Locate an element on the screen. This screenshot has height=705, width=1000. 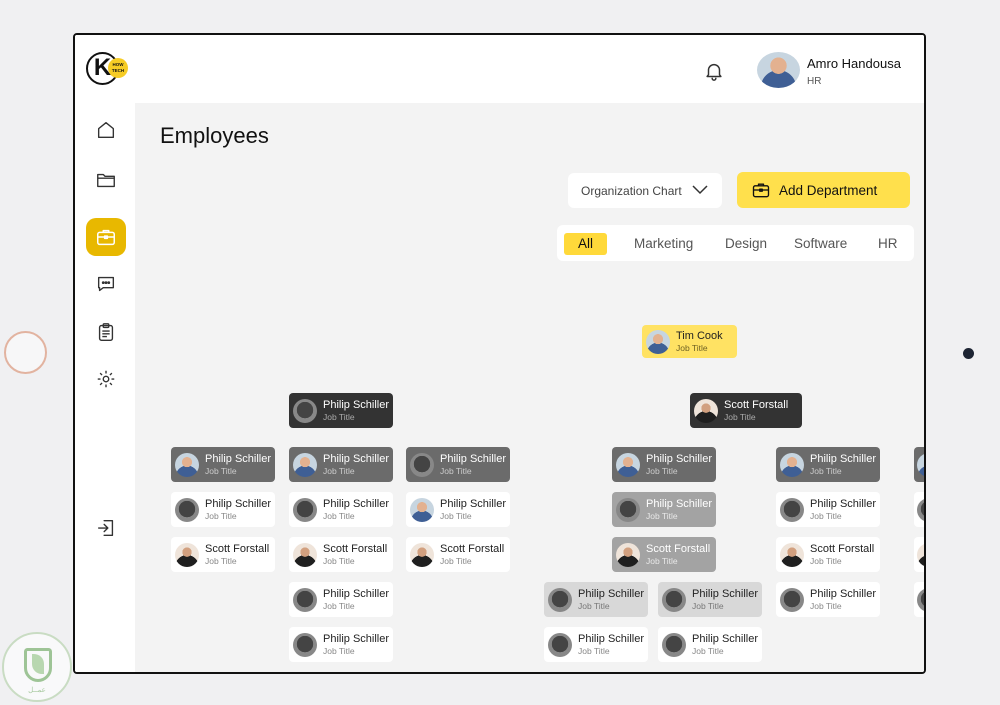
logo-tag: HOW TECH is located at coordinates (118, 68).